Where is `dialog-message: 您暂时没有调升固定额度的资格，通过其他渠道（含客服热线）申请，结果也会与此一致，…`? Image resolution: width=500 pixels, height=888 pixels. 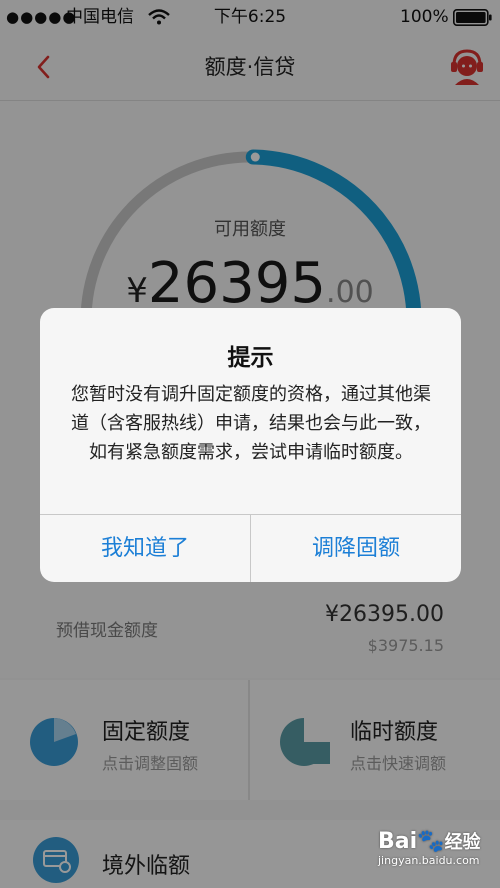 dialog-message: 您暂时没有调升固定额度的资格，通过其他渠道（含客服热线）申请，结果也会与此一致，… is located at coordinates (251, 423).